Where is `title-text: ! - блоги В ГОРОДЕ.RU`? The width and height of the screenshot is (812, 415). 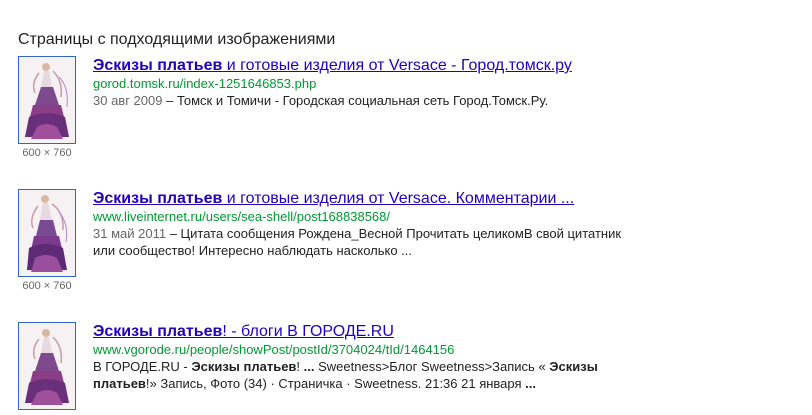 title-text: ! - блоги В ГОРОДЕ.RU is located at coordinates (308, 331).